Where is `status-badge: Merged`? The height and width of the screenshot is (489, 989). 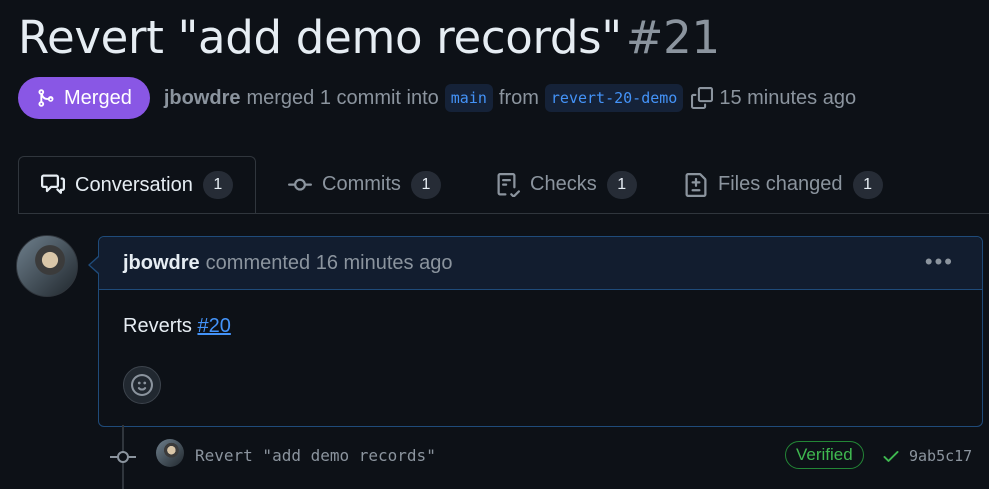
status-badge: Merged is located at coordinates (84, 98).